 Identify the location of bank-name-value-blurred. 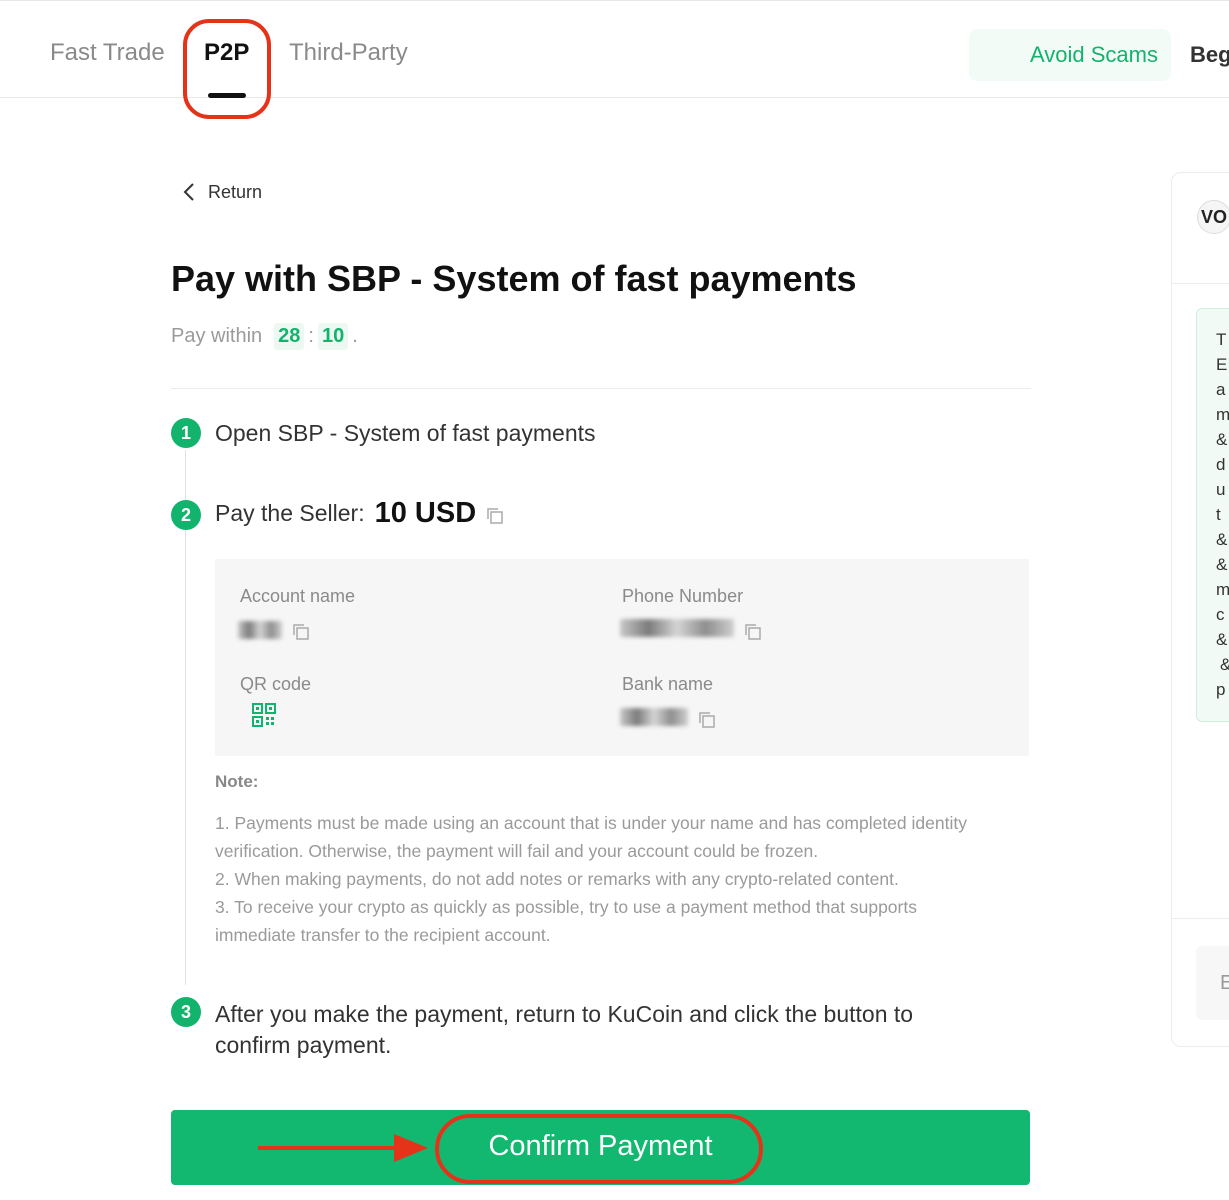
(654, 717).